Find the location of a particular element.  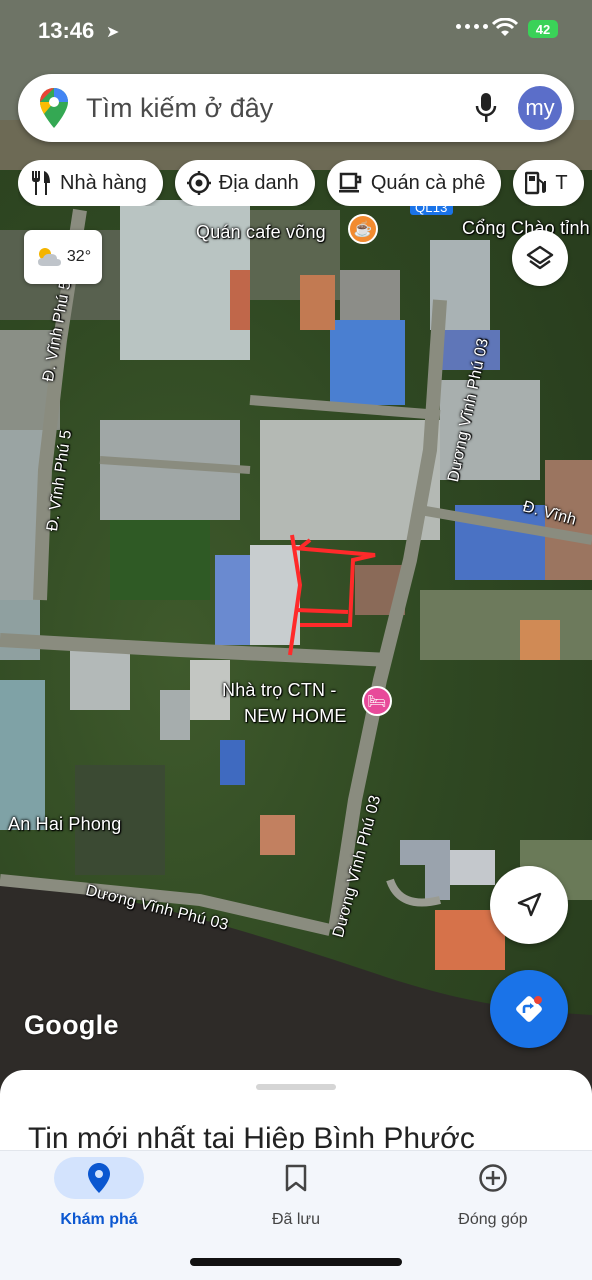

google-maps-pin-icon is located at coordinates (54, 108).